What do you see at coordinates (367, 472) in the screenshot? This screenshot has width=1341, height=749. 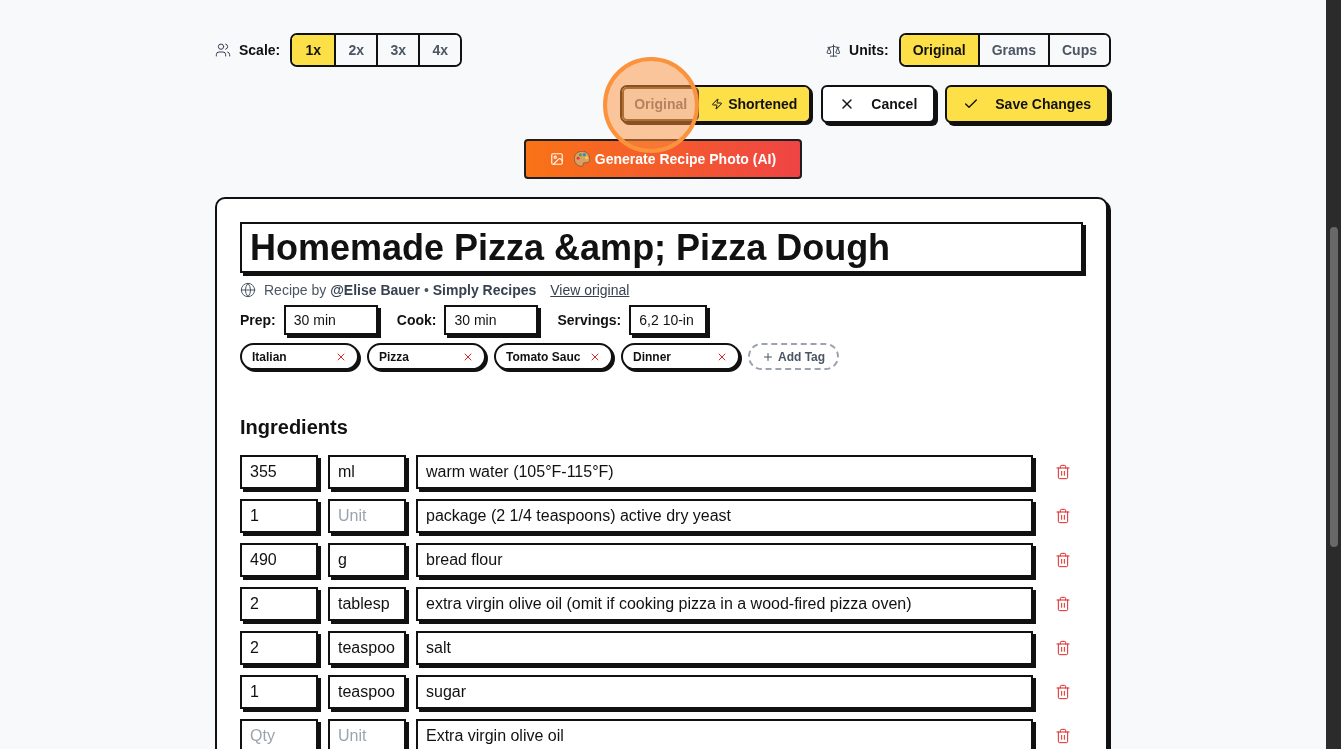 I see `unit-input: ml` at bounding box center [367, 472].